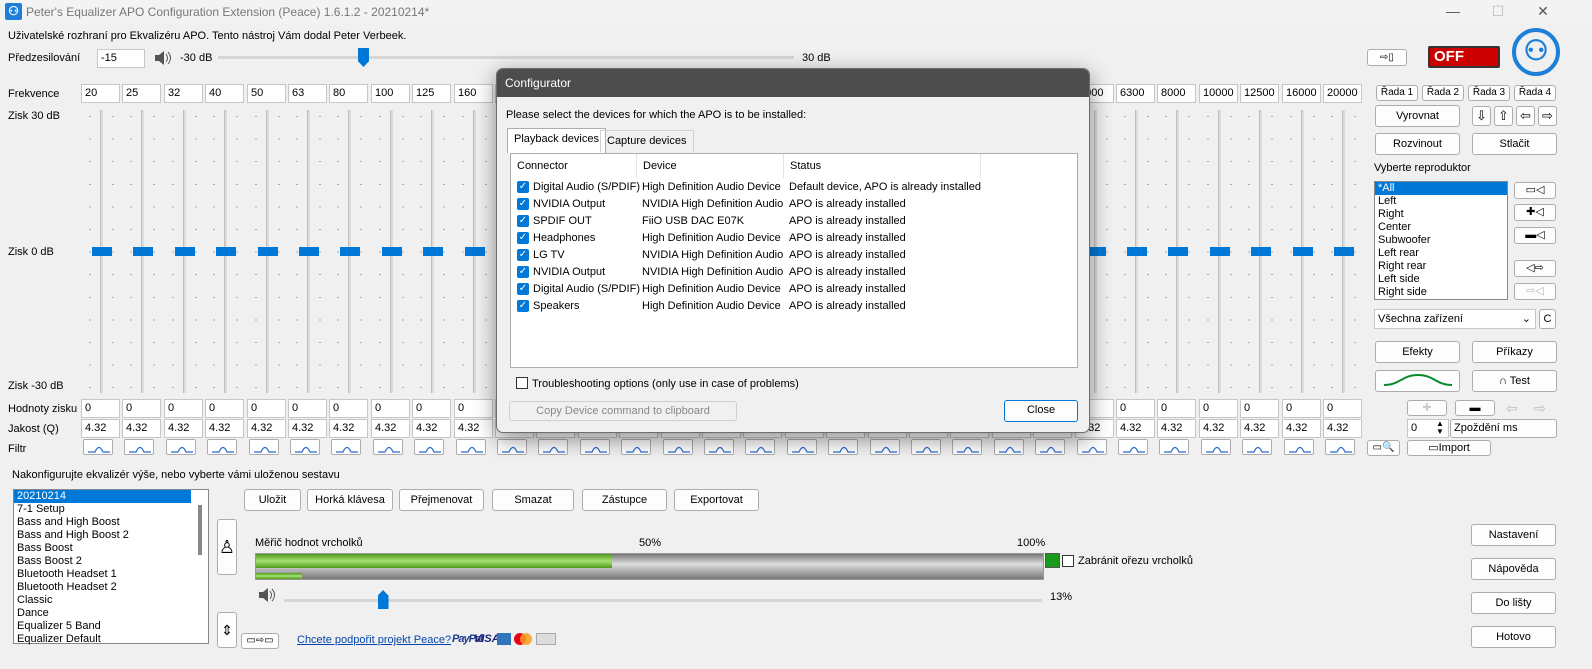 Image resolution: width=1592 pixels, height=669 pixels. I want to click on shift-right-icon: ⇨, so click(1540, 408).